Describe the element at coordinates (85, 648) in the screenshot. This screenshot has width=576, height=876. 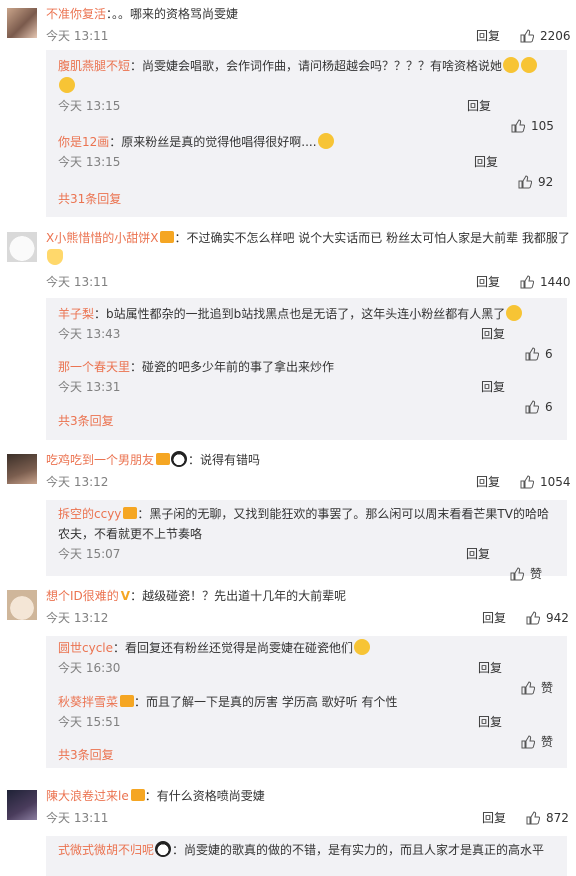
I see `username-link: 圆世cycle` at that location.